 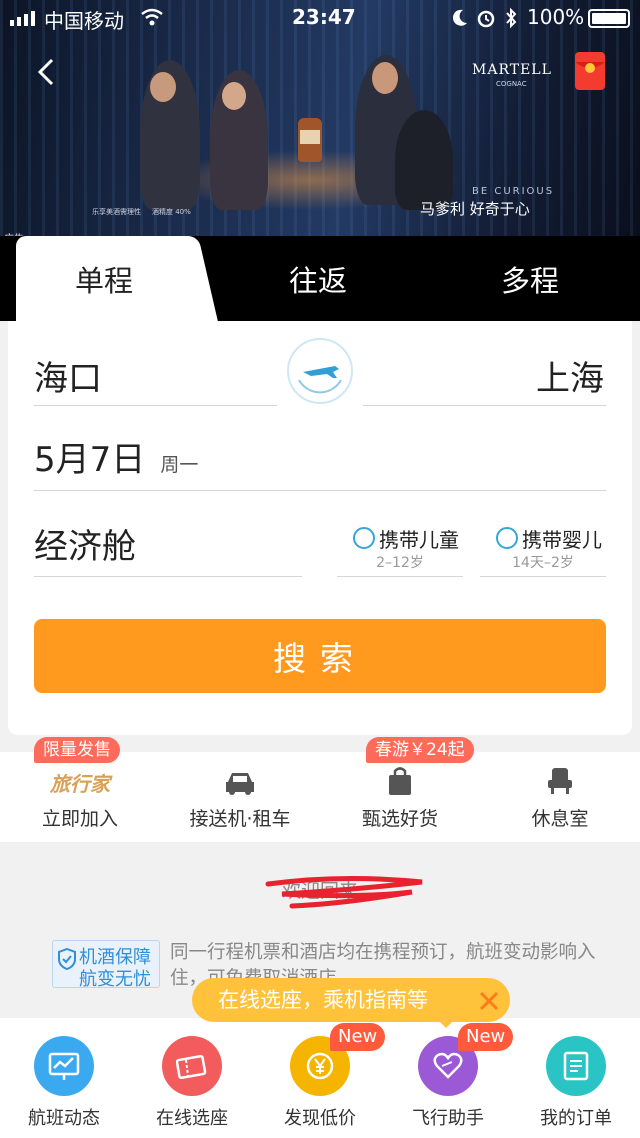 I want to click on slogan-cn: 马爹利 好奇于心, so click(x=475, y=209).